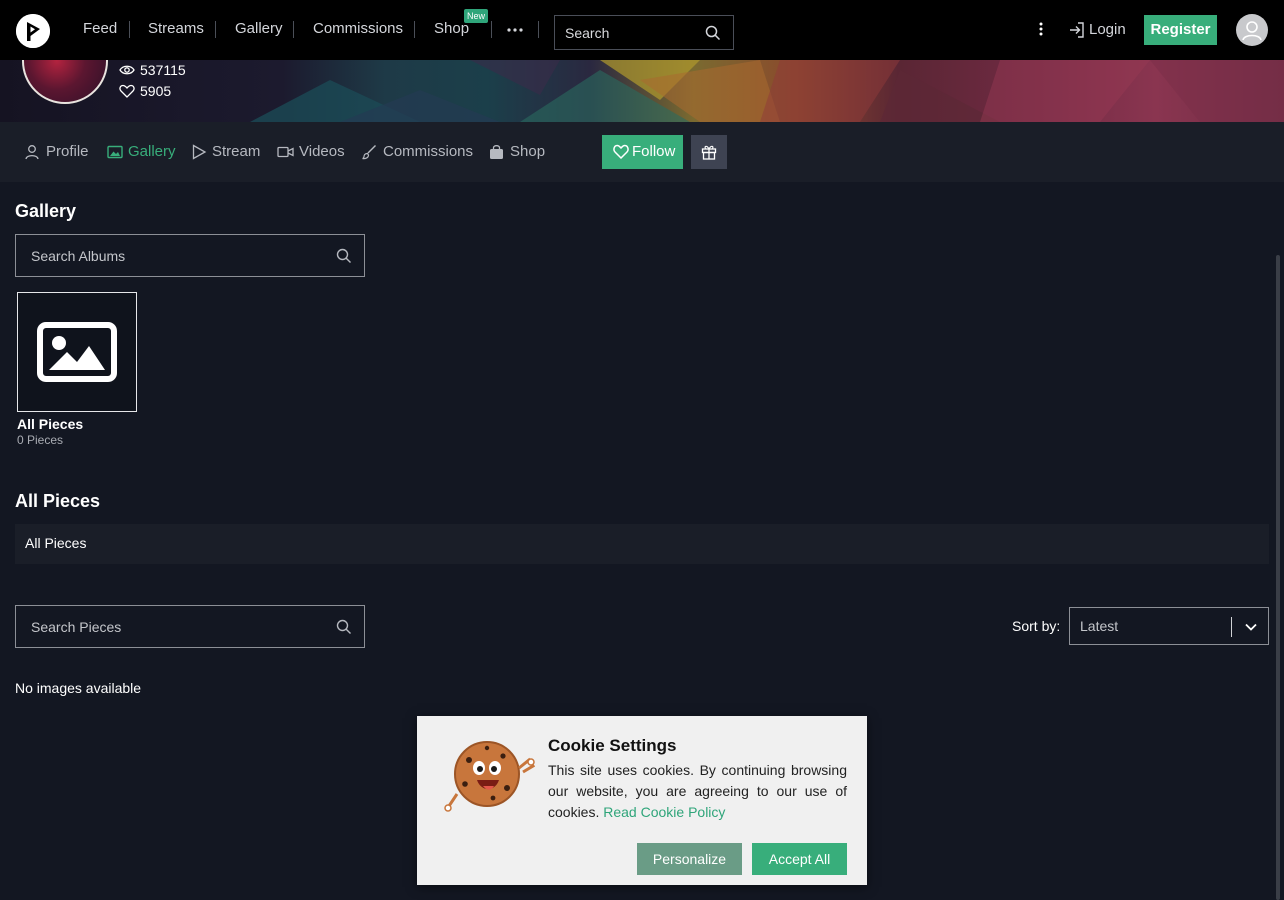 This screenshot has width=1284, height=900. Describe the element at coordinates (156, 91) in the screenshot. I see `likes-count: 5905` at that location.